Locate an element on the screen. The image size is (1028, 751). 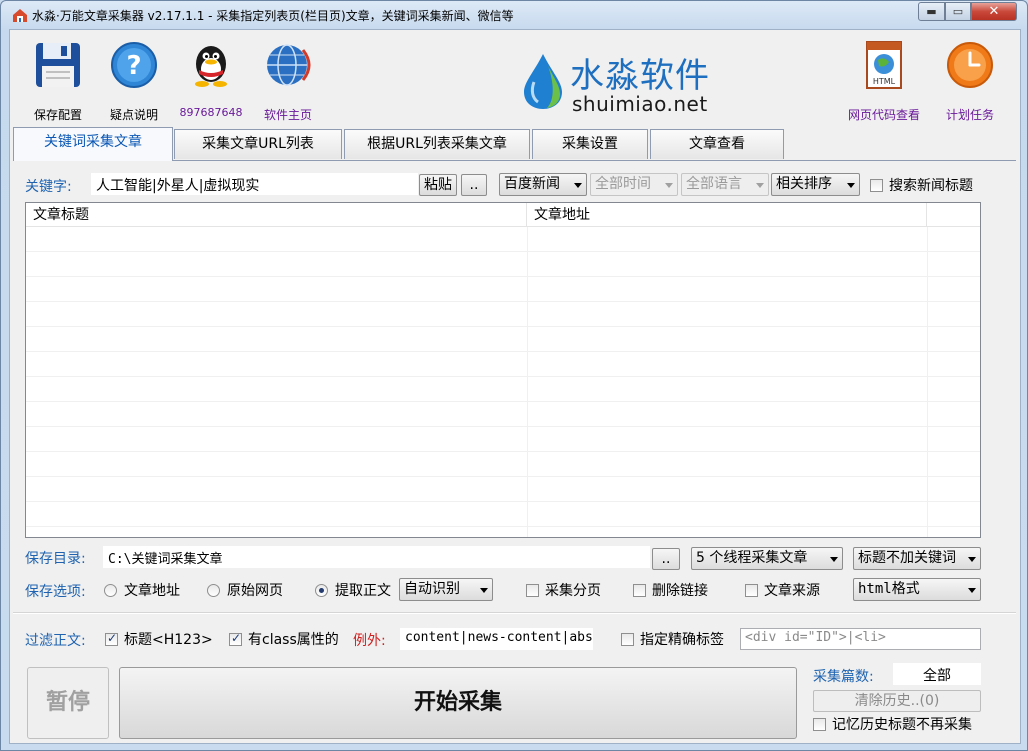
homepage-button: 软件主页 is located at coordinates (288, 81).